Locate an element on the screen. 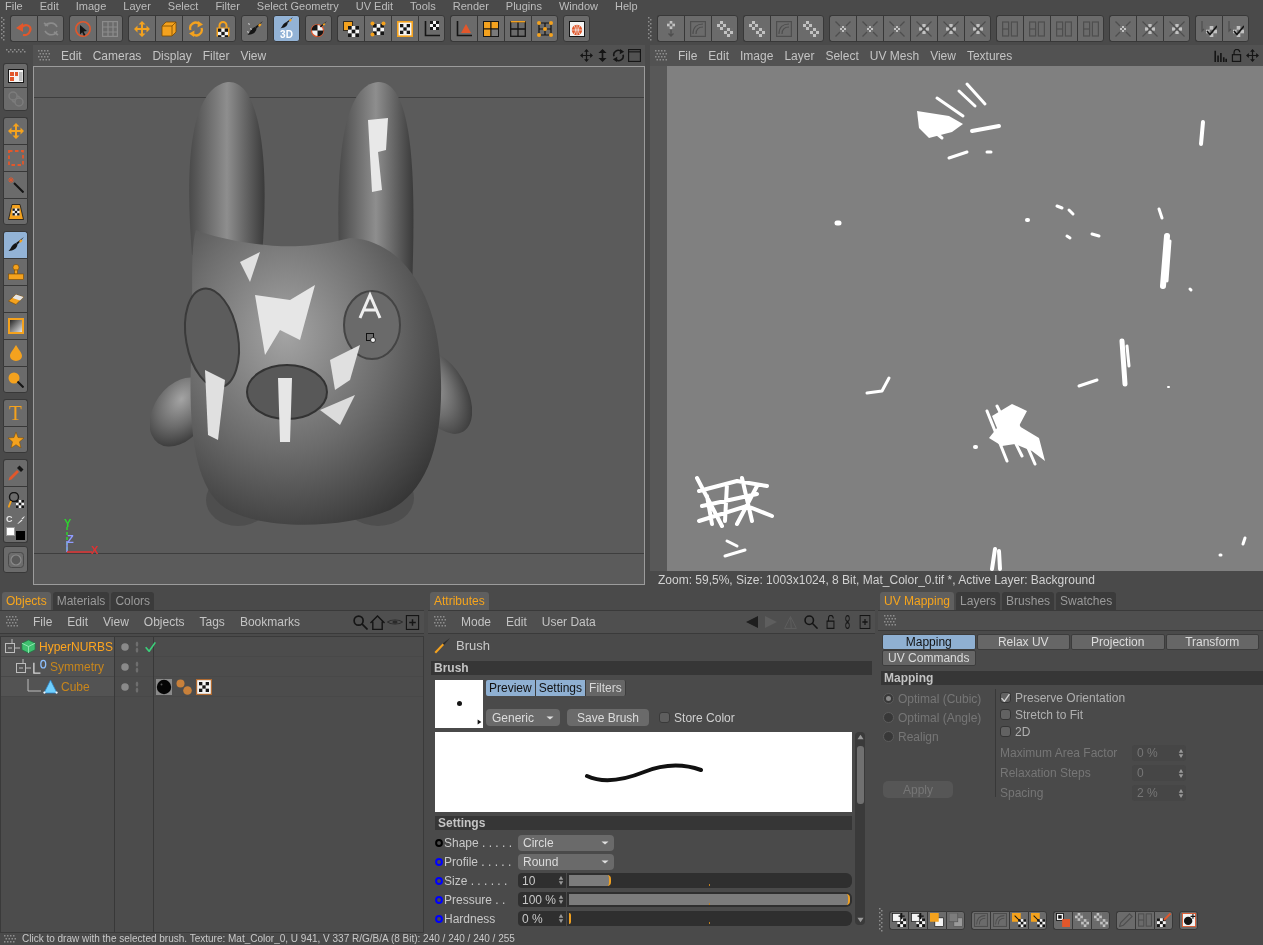 The image size is (1263, 945). panel-tab: Attributes is located at coordinates (459, 601).